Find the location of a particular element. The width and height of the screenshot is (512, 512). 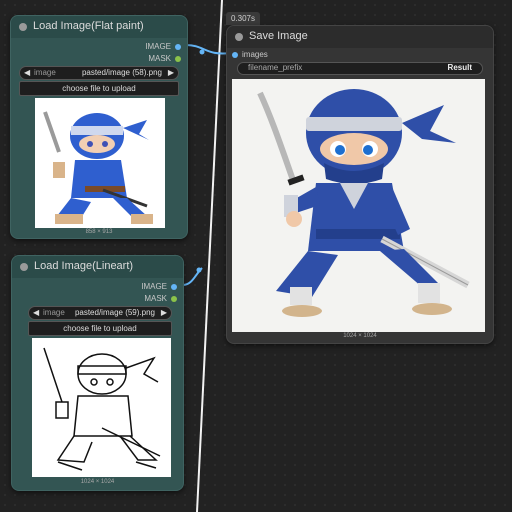

widget-value: Result is located at coordinates (459, 67).